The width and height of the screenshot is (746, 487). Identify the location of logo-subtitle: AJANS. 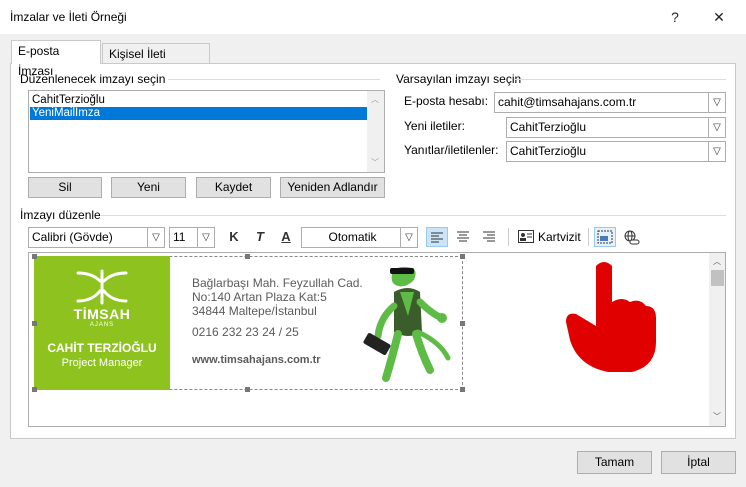
(102, 325).